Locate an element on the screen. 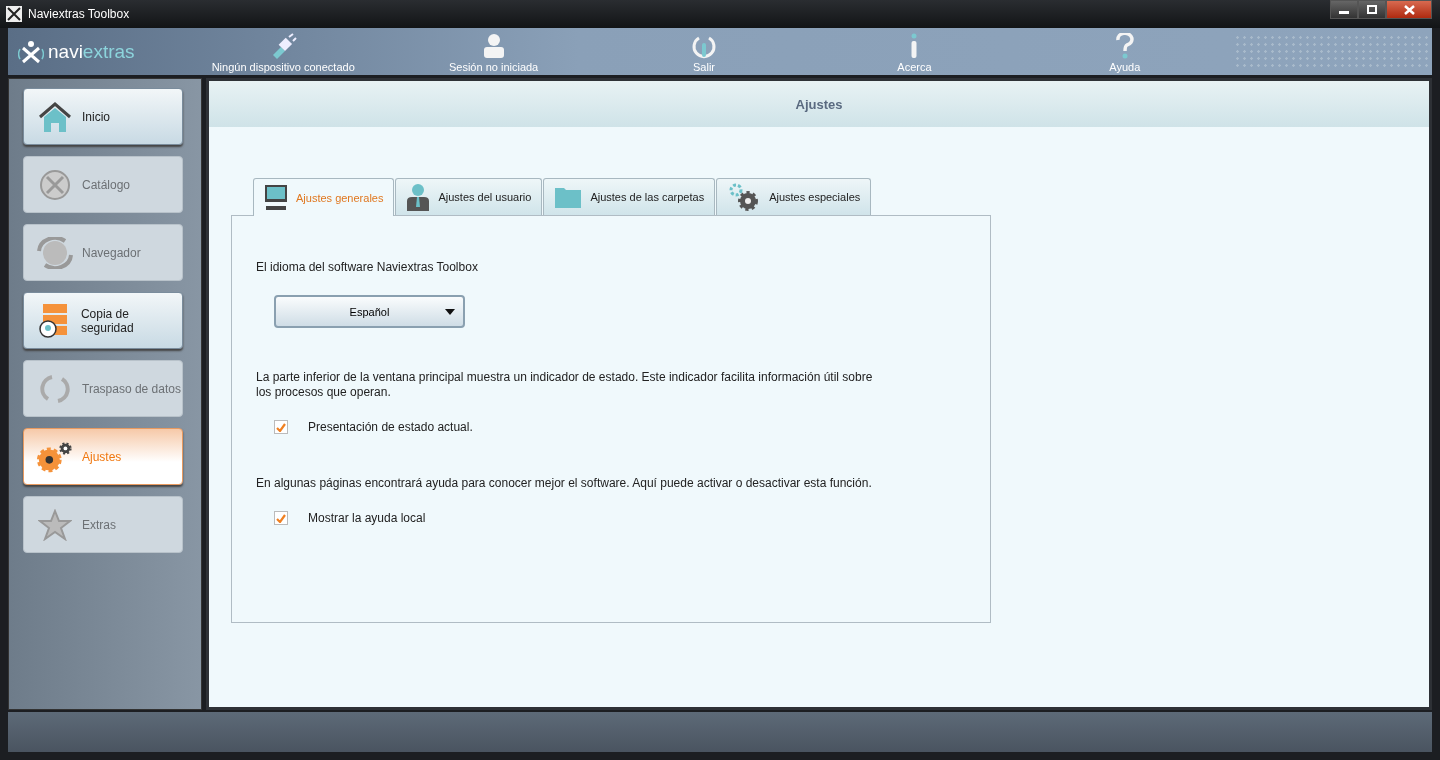 The image size is (1440, 760). logo-text: naviextras is located at coordinates (91, 51).